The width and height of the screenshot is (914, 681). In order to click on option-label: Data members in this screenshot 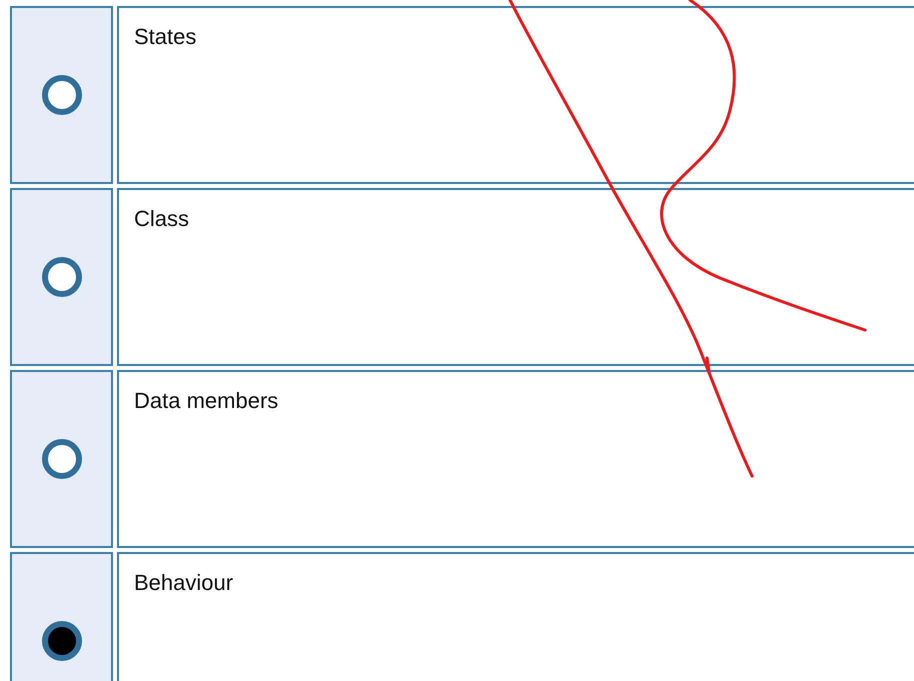, I will do `click(206, 400)`.